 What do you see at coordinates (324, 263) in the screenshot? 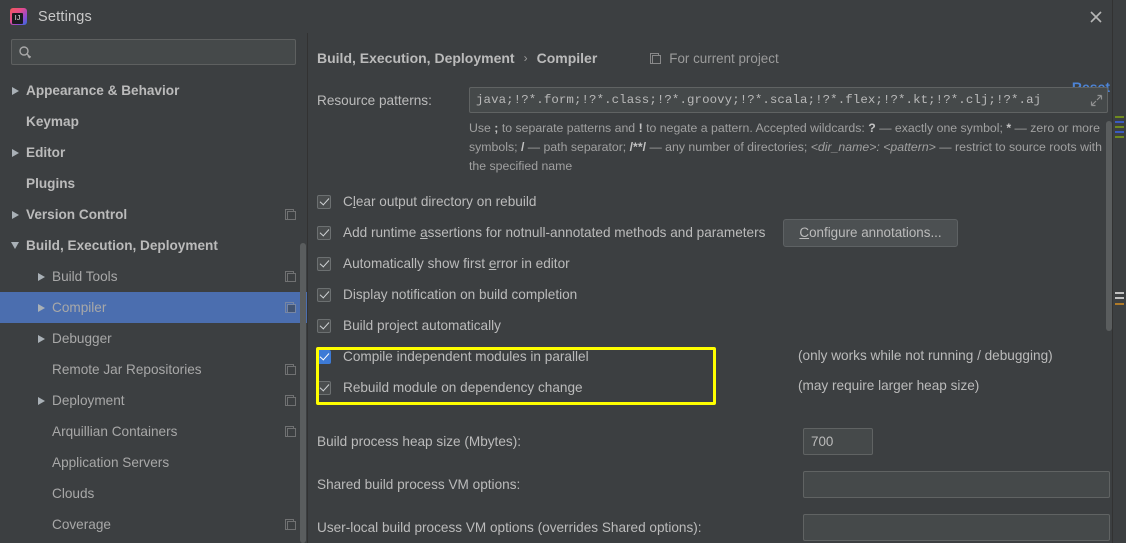
I see `checkbox-automatically-show-first-error-in-editor` at bounding box center [324, 263].